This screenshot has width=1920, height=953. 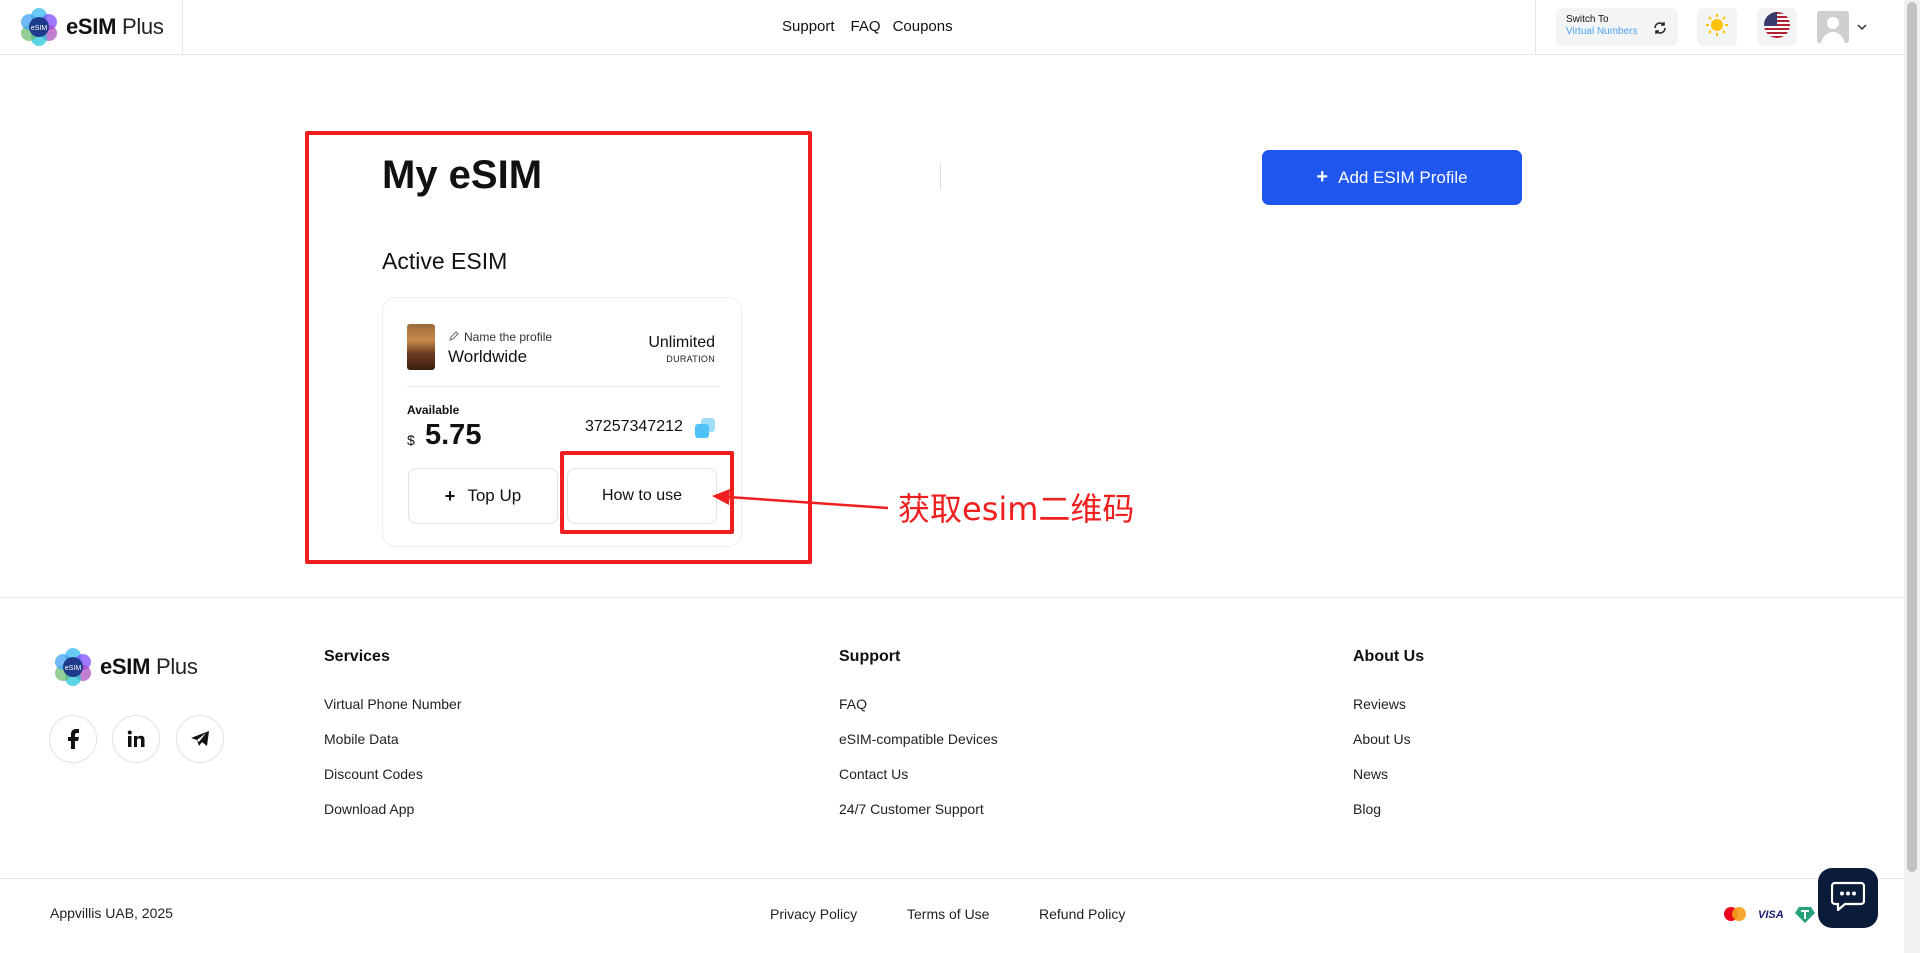 I want to click on add-esim-label: Add ESIM Profile, so click(x=1403, y=177).